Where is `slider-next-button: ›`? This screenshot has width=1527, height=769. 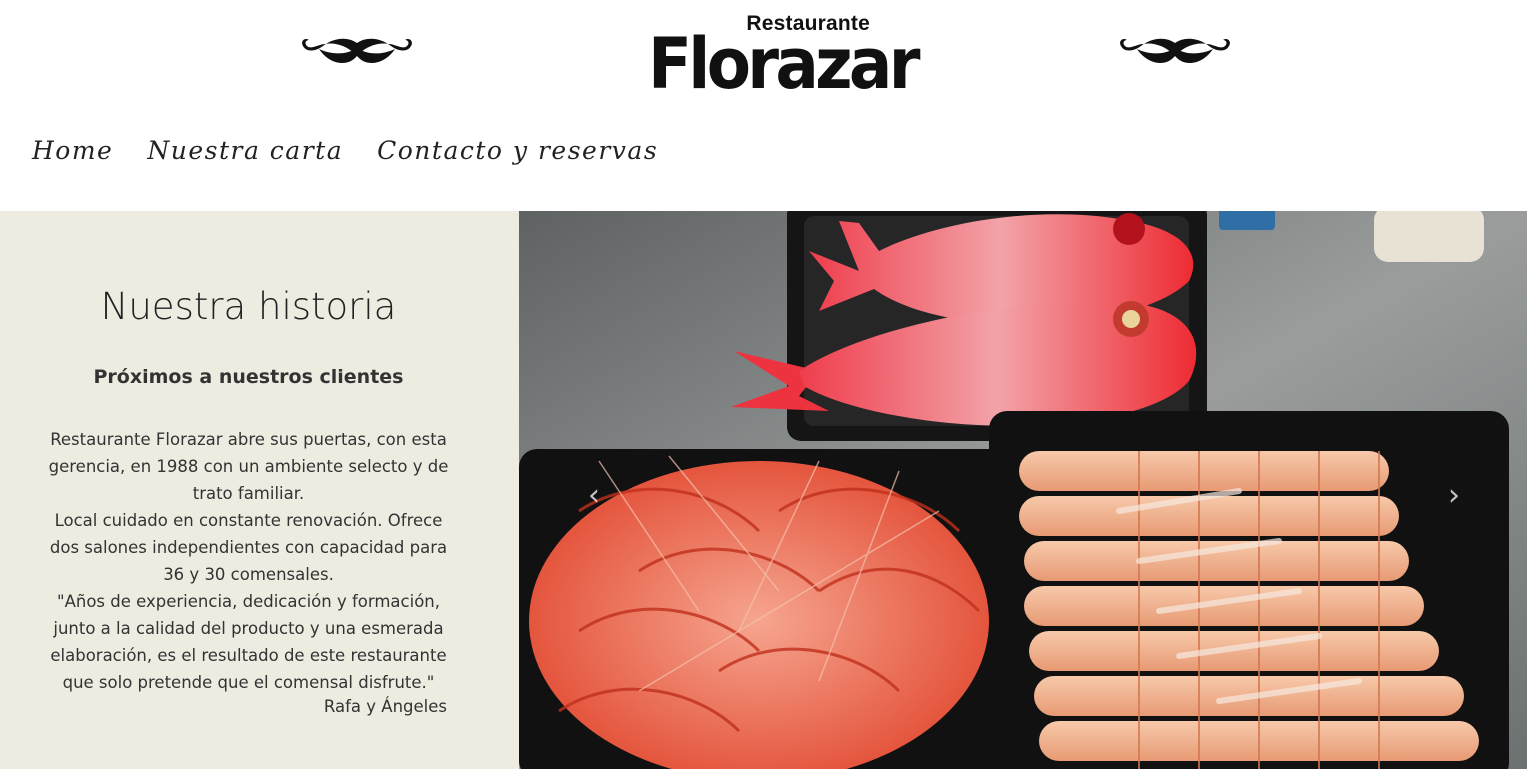
slider-next-button: › is located at coordinates (1454, 496).